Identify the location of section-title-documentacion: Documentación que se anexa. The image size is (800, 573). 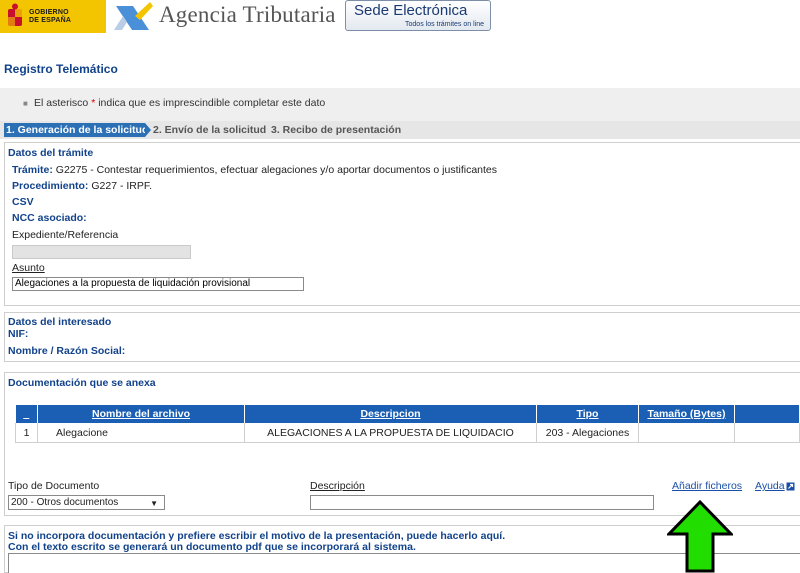
(82, 383).